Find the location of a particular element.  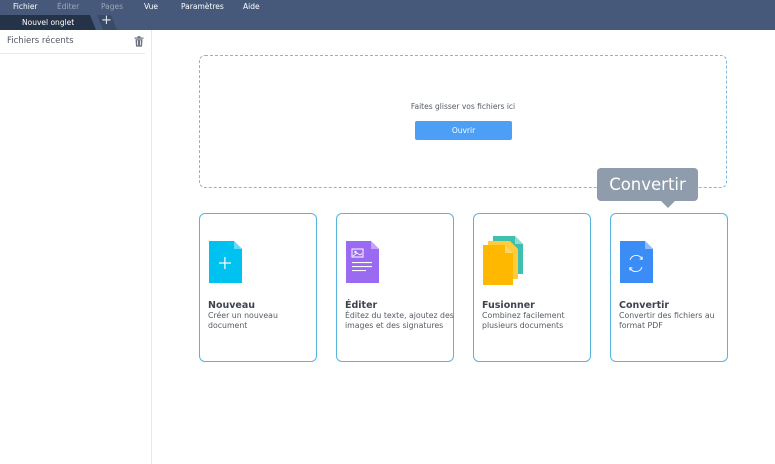

sidebar-header: Fichiers récents is located at coordinates (72, 42).